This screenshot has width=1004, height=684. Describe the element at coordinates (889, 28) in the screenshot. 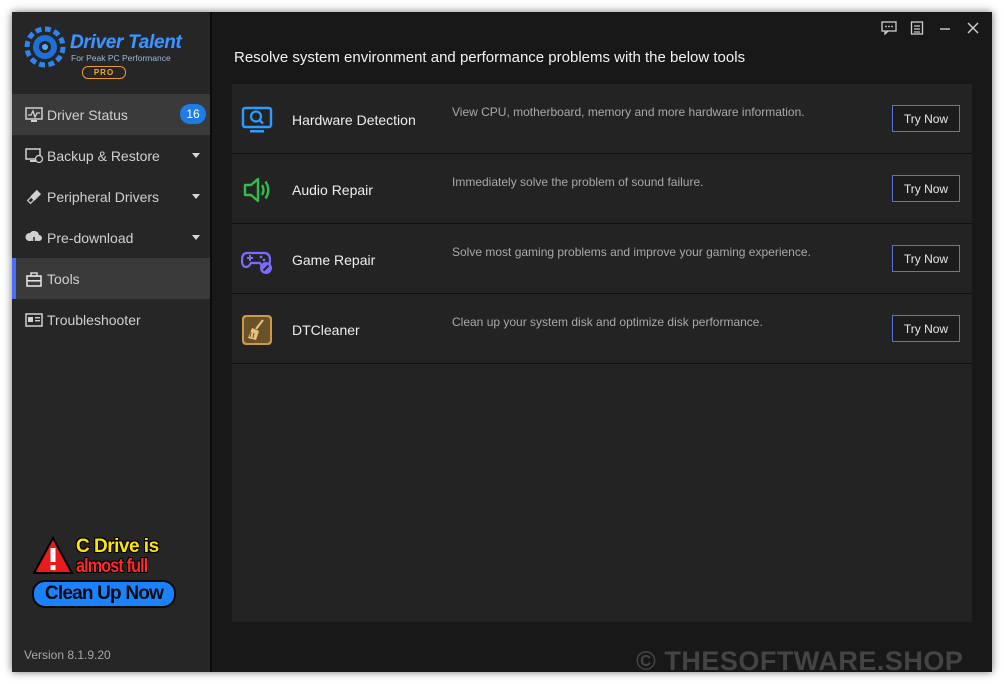

I see `feedback-icon` at that location.